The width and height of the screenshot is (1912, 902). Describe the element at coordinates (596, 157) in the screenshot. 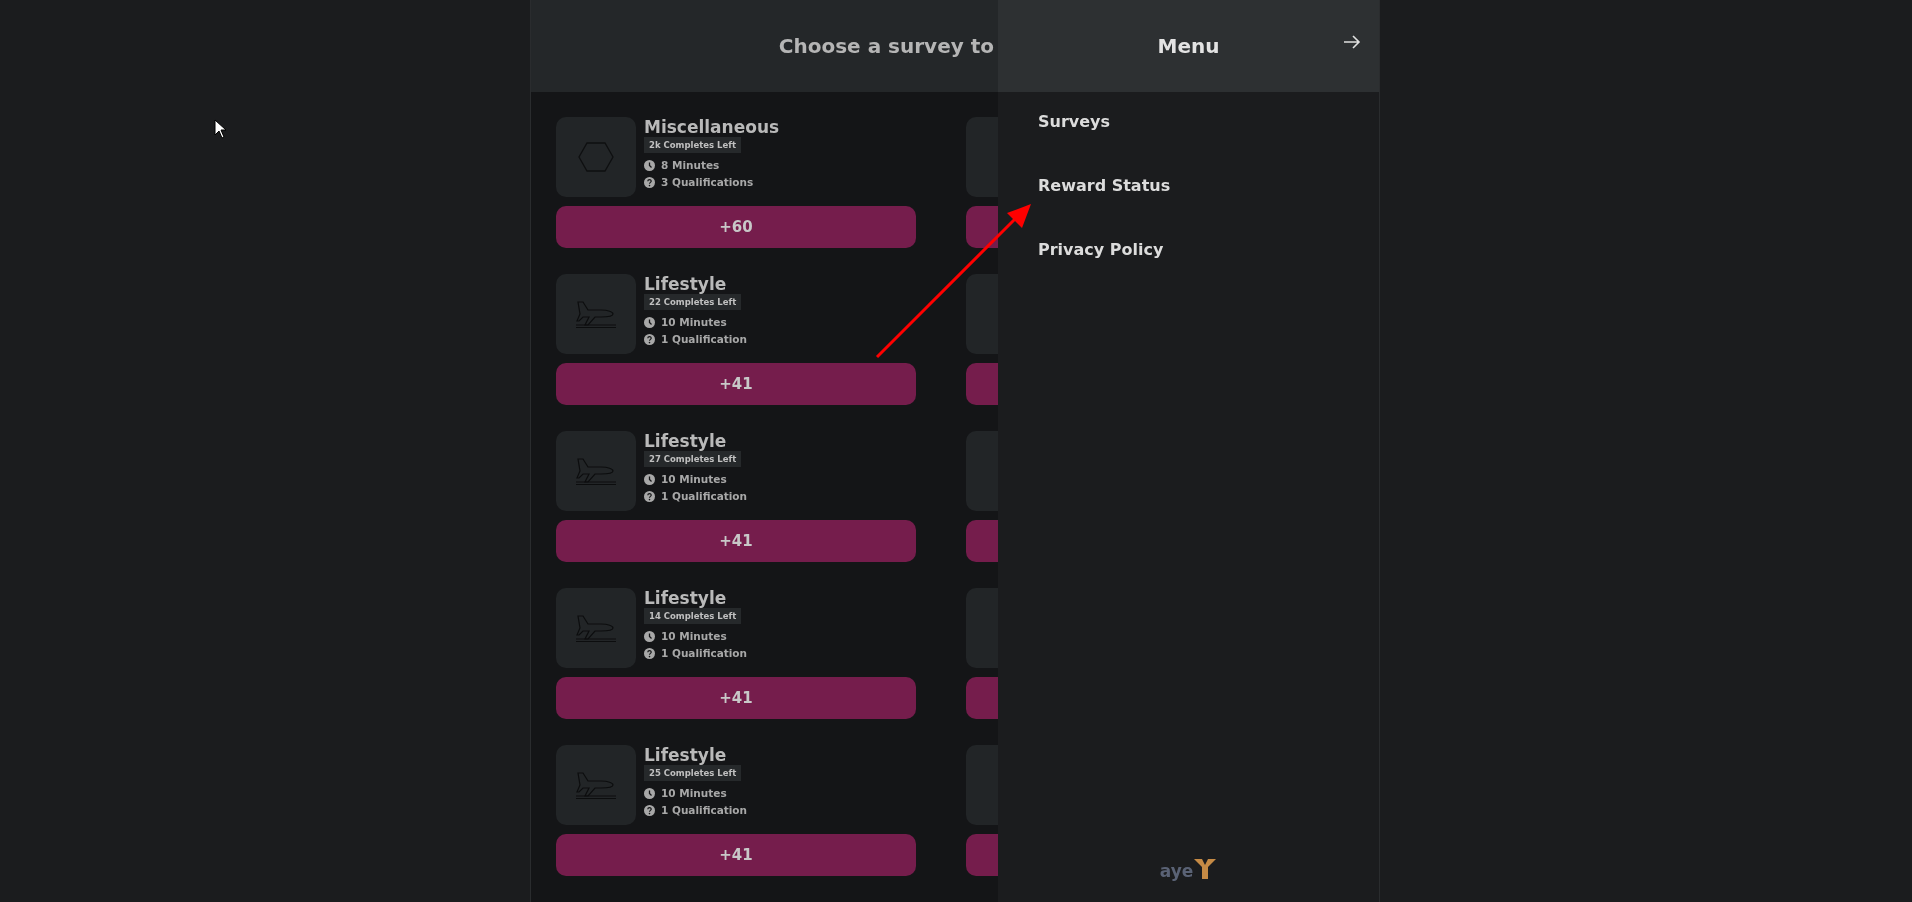

I see `hexagon-icon` at that location.